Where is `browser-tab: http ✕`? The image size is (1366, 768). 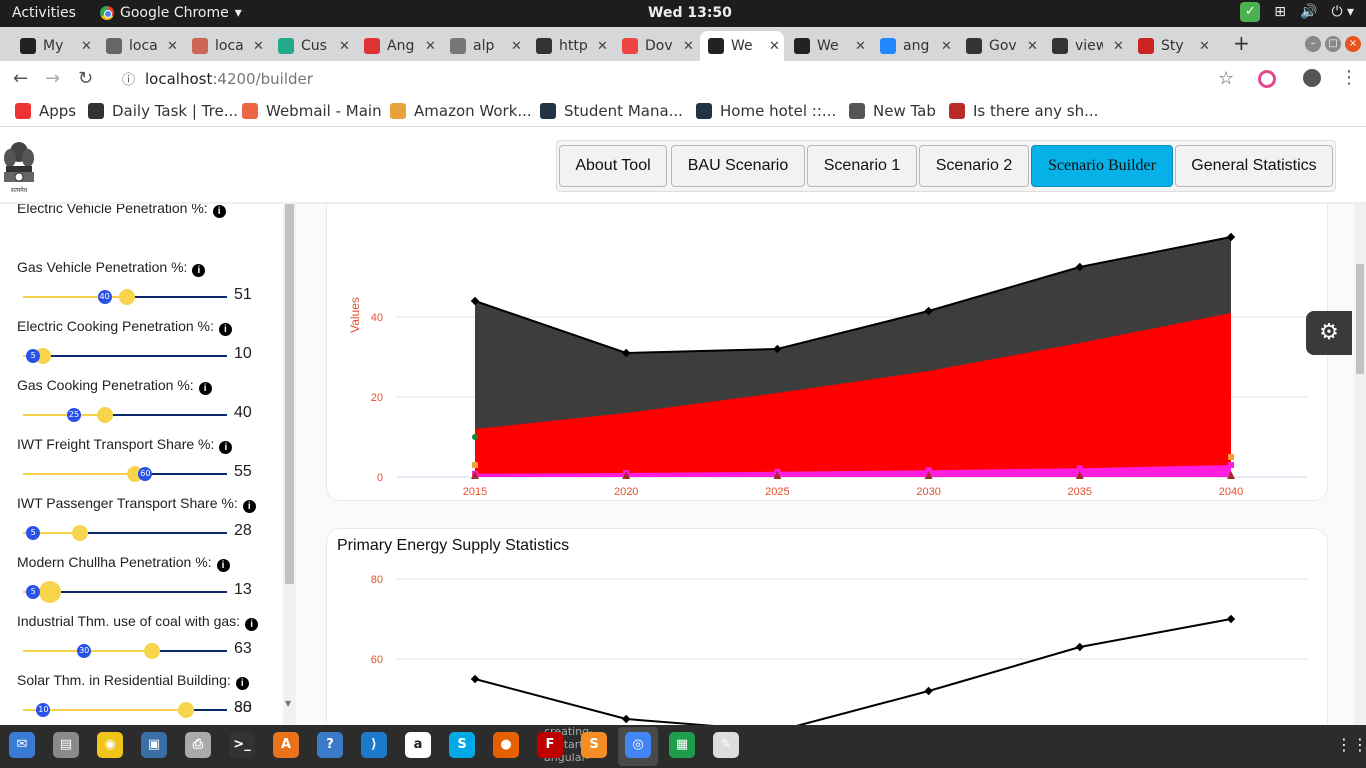
browser-tab: http ✕ is located at coordinates (571, 46).